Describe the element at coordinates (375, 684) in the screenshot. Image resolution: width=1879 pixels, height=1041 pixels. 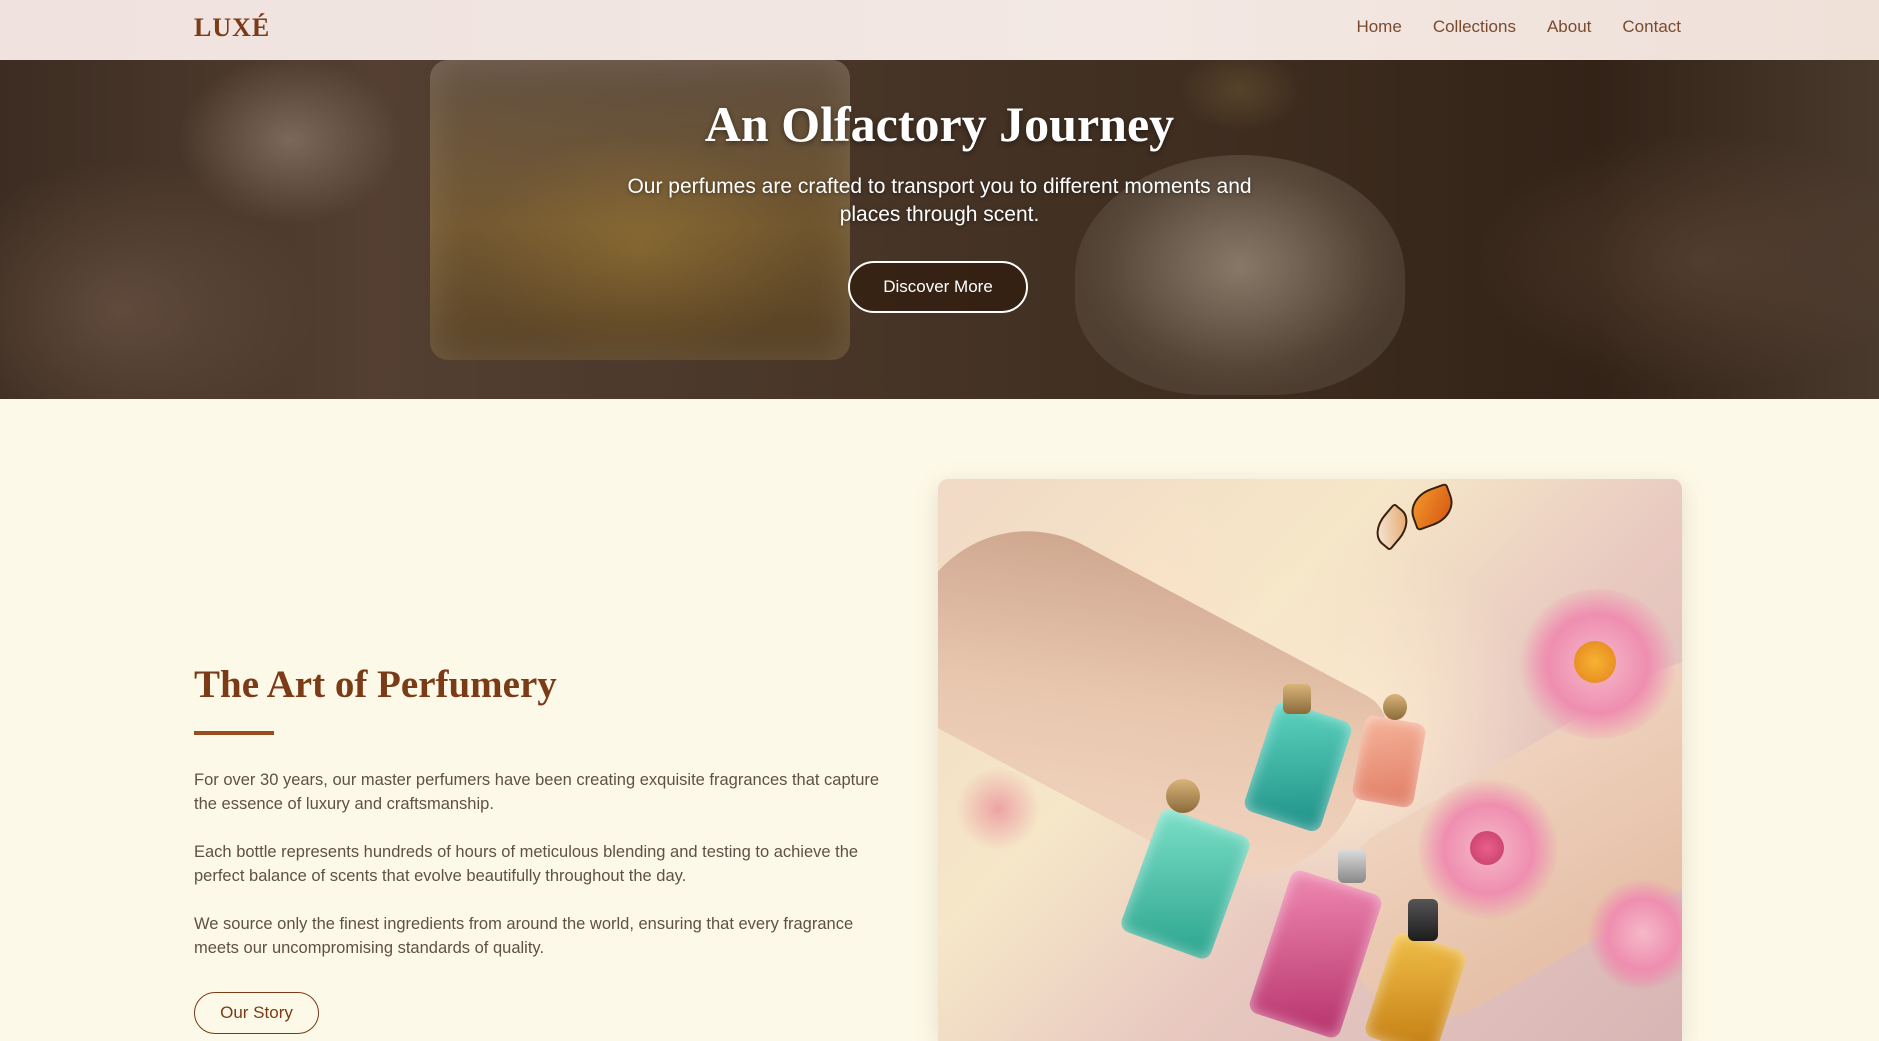
I see `section-title: The Art of Perfumery` at that location.